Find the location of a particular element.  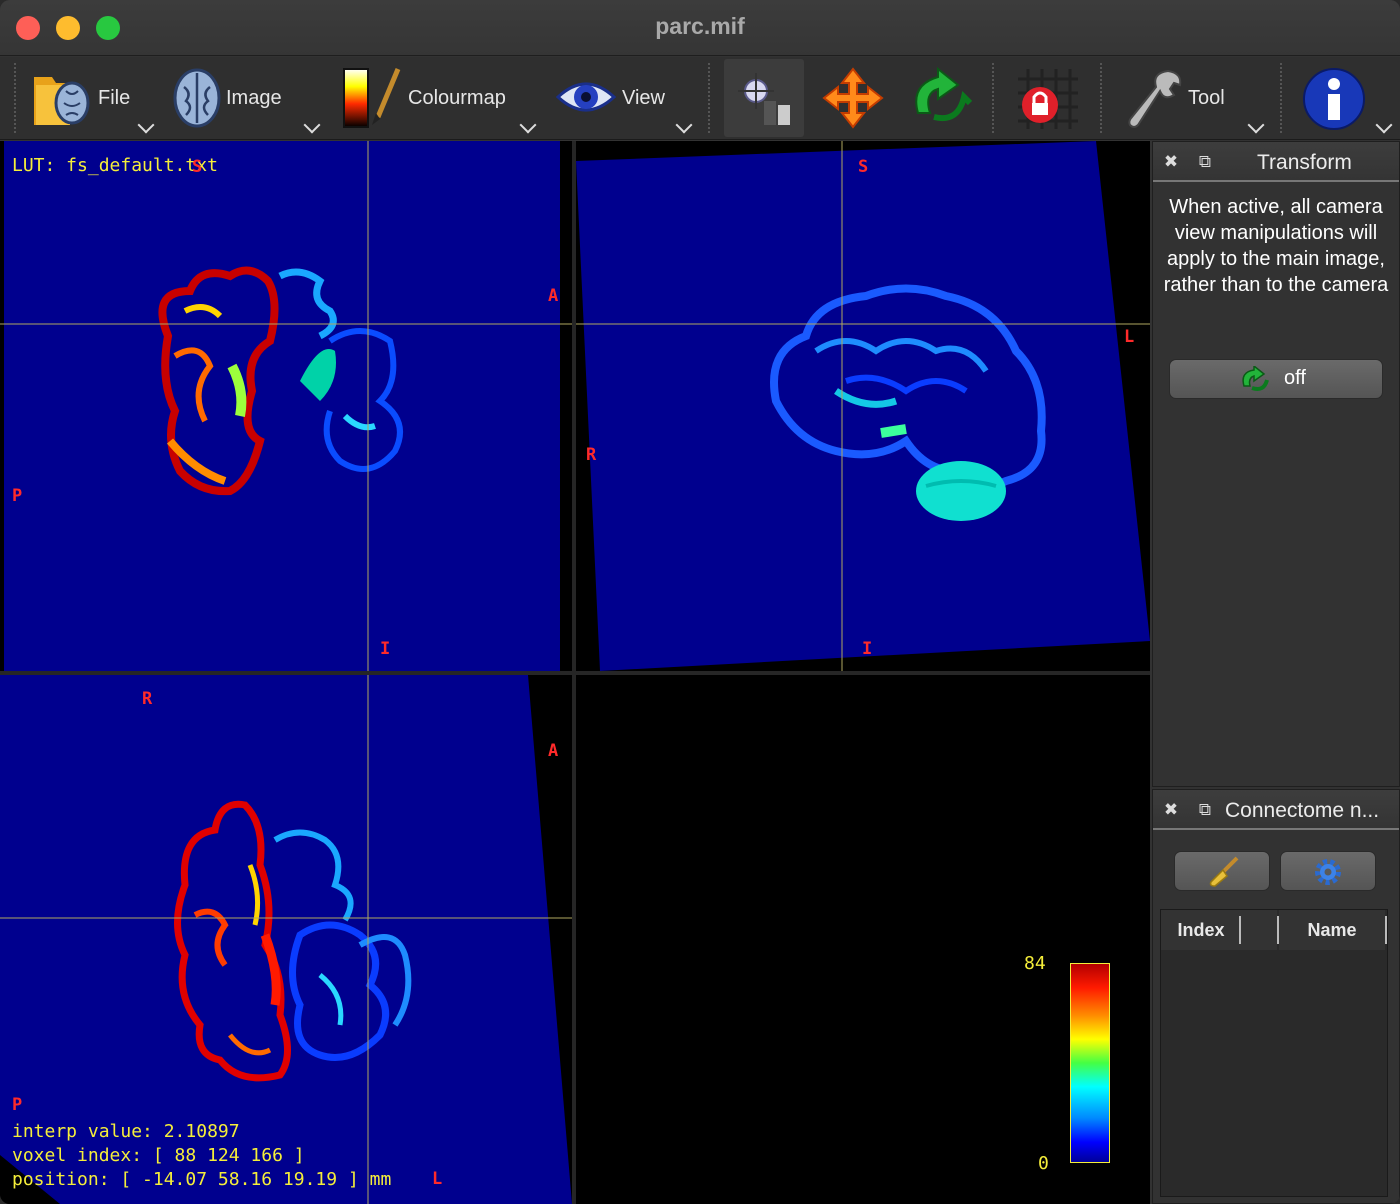

view-divider is located at coordinates (575, 673).